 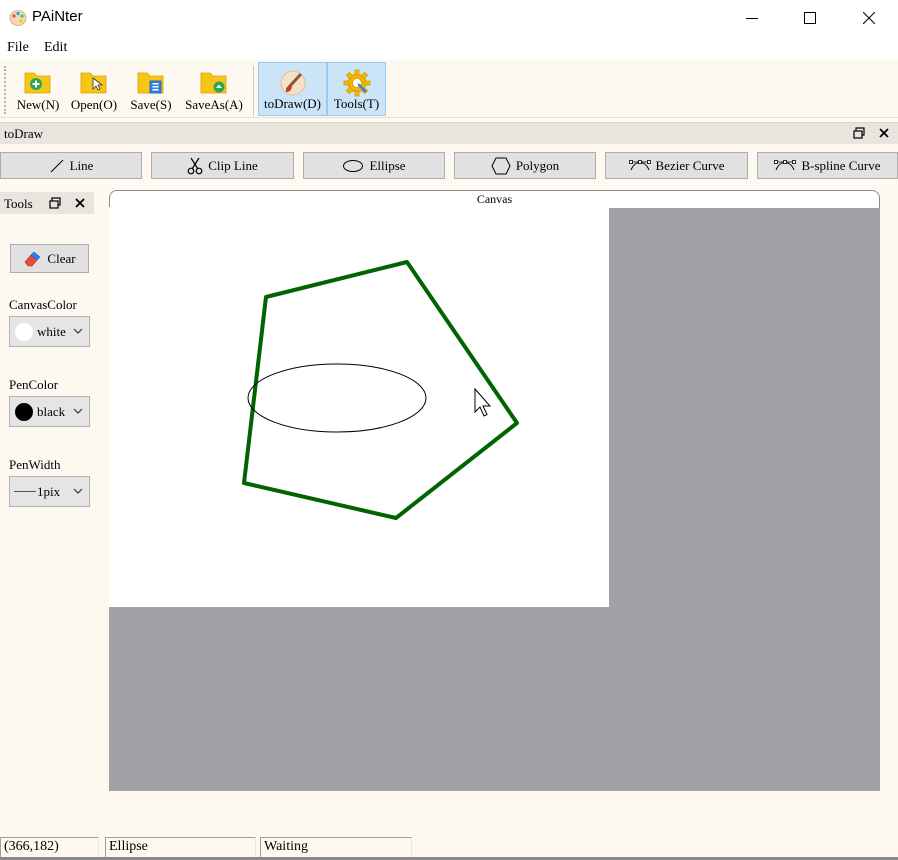 I want to click on save-button: Save(S), so click(x=151, y=89).